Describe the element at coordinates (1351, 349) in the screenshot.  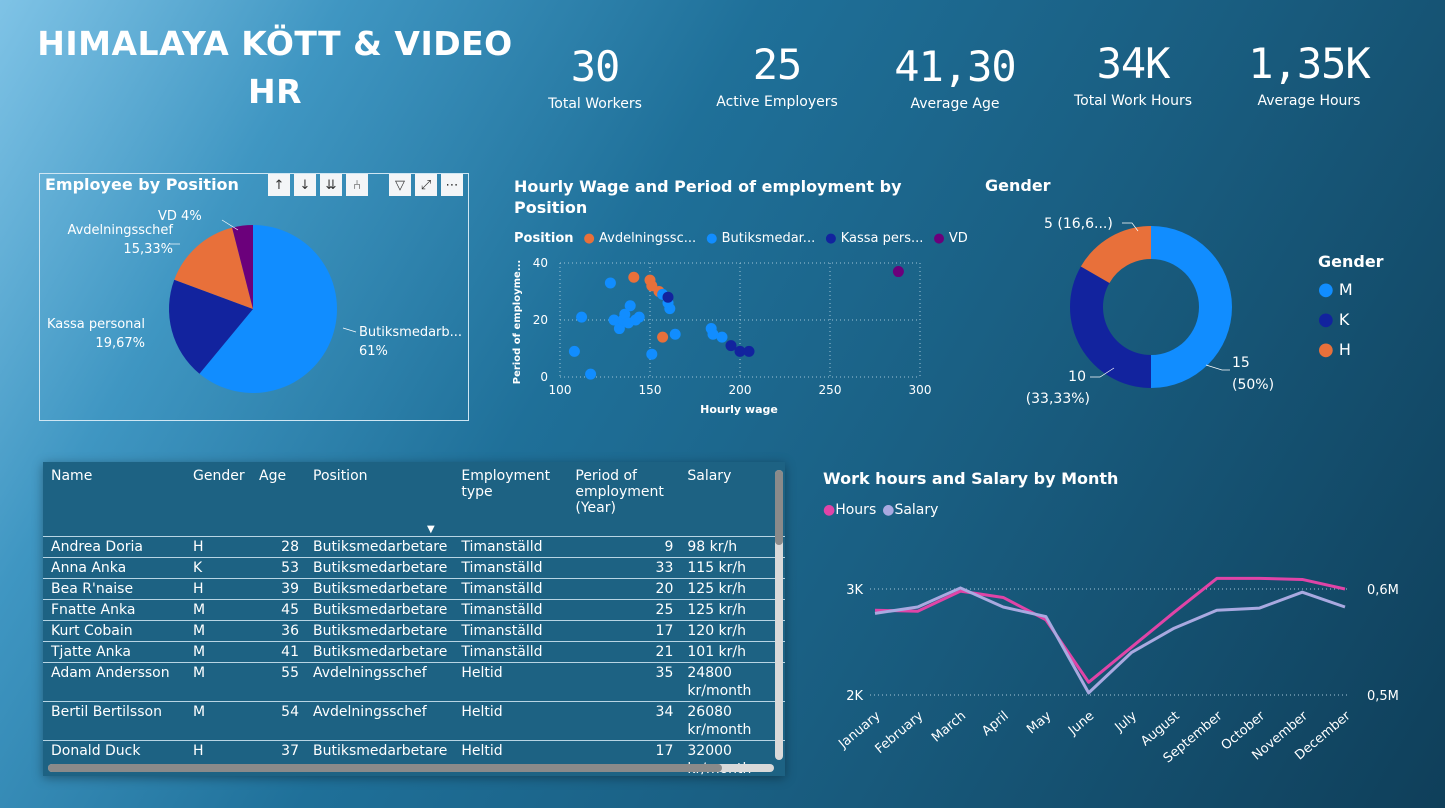
I see `gender-legend-h: ● H` at that location.